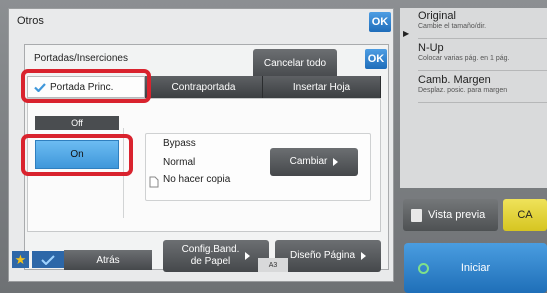  I want to click on paper-source-label: Bypass, so click(179, 143).